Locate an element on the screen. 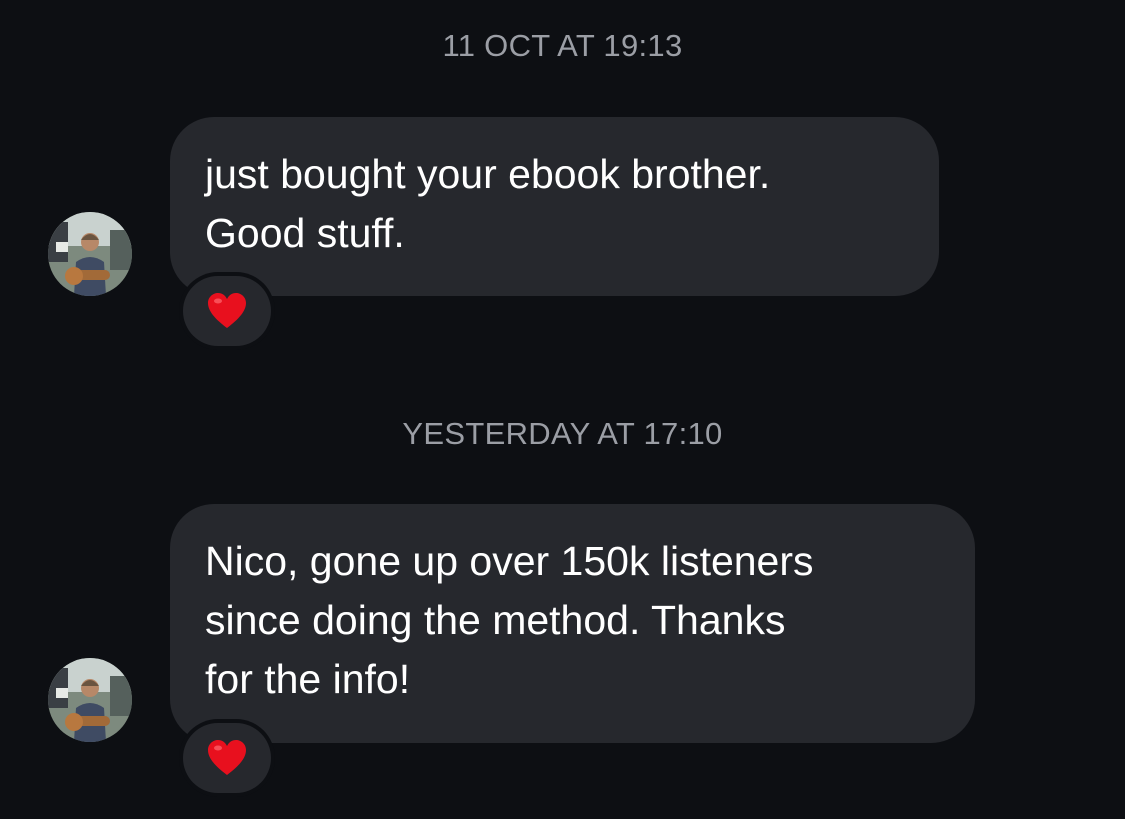  message-timestamp: YESTERDAY AT 17:10 is located at coordinates (562, 433).